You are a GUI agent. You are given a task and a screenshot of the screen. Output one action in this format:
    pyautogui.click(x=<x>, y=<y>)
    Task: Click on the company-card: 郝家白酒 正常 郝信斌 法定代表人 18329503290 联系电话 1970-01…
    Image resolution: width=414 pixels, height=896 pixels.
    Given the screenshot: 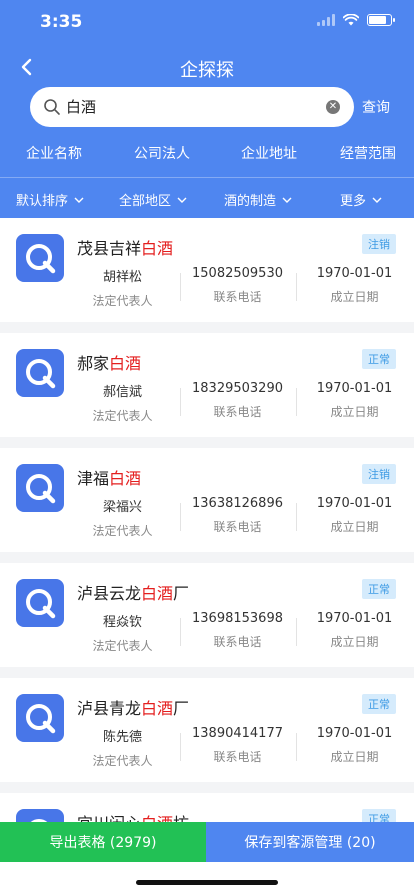 What is the action you would take?
    pyautogui.click(x=207, y=385)
    